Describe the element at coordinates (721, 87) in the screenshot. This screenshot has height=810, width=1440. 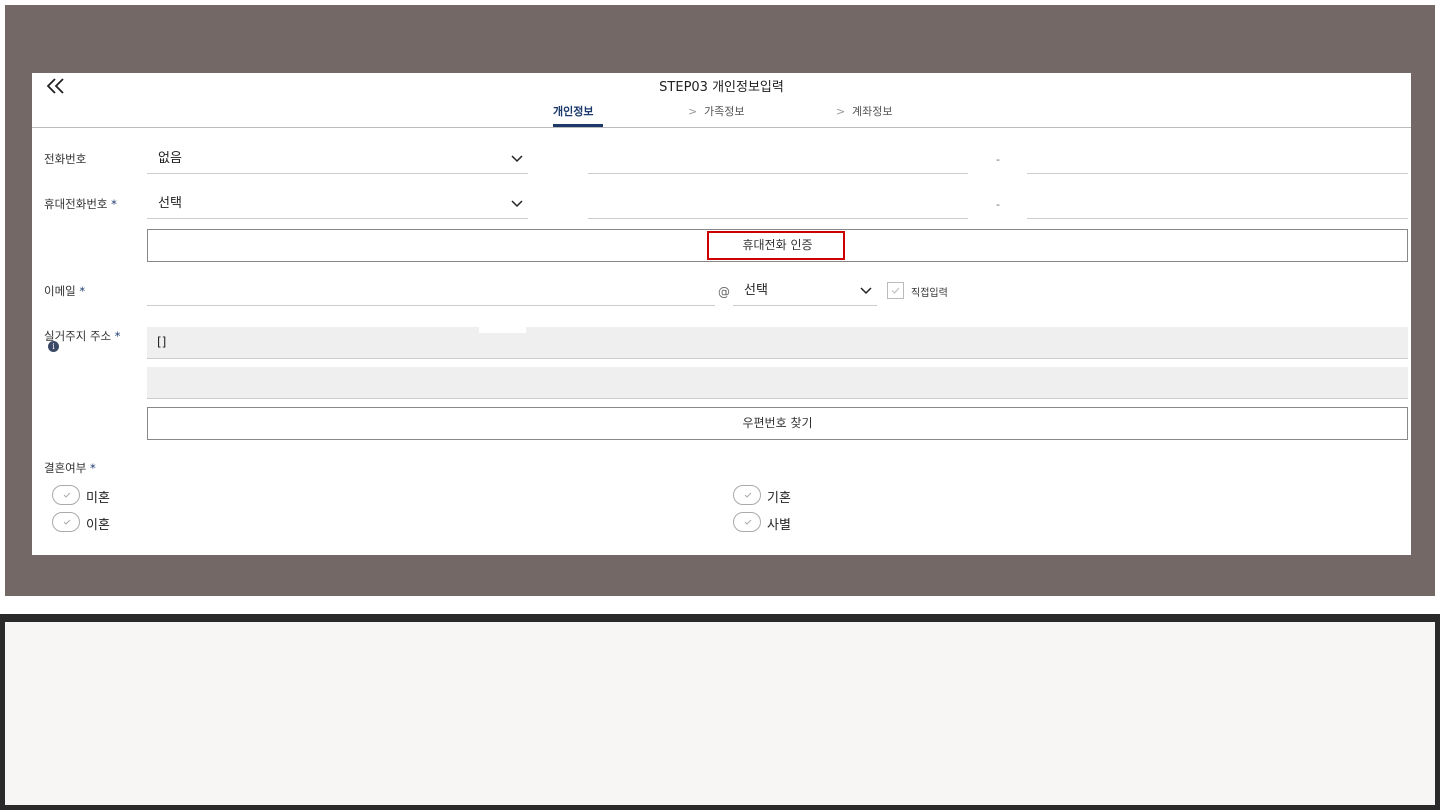
I see `page-title: STEP03 개인정보입력` at that location.